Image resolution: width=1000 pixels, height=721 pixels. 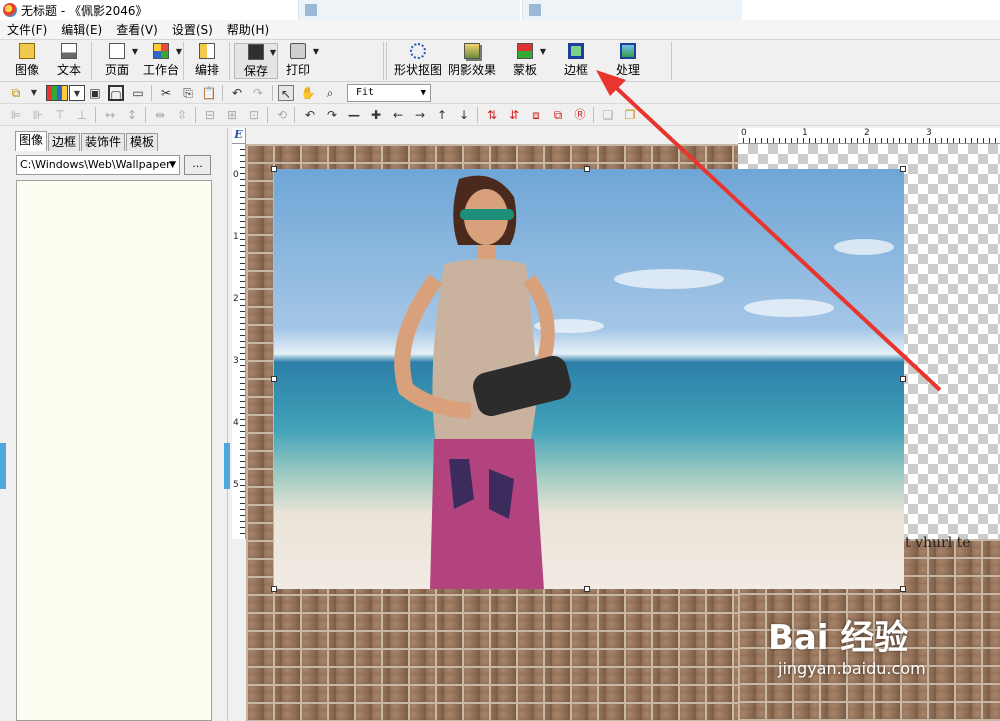 I want to click on bring-forward-icon: ⧈, so click(x=536, y=115).